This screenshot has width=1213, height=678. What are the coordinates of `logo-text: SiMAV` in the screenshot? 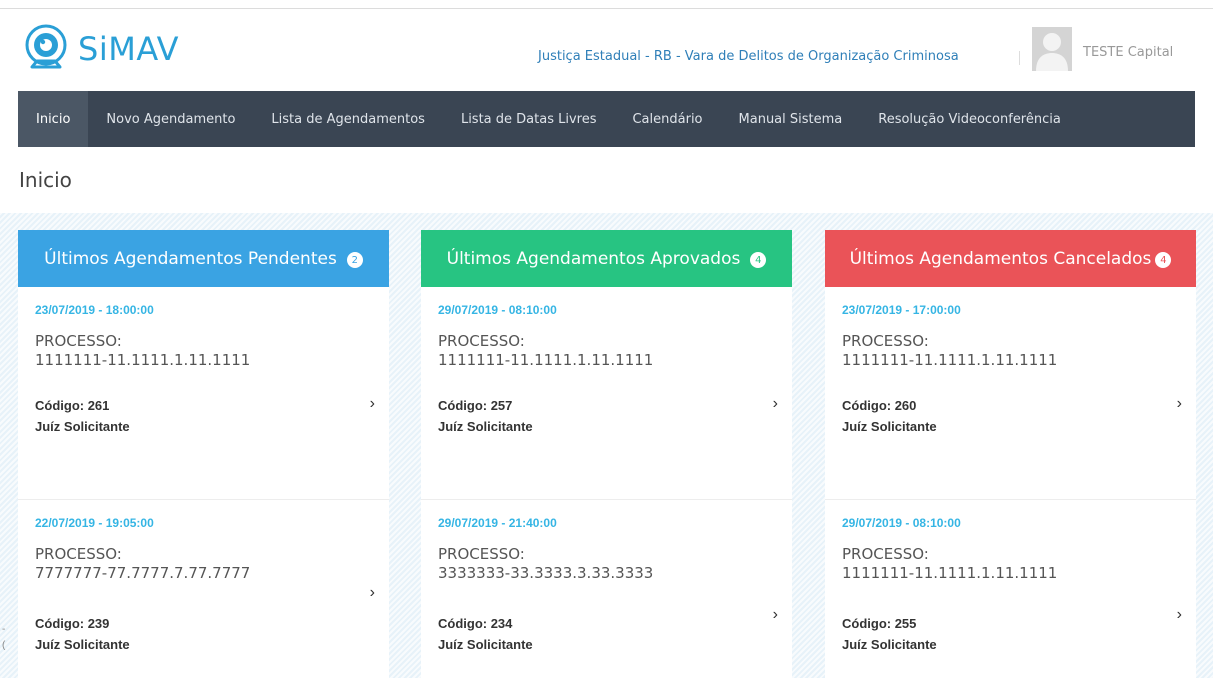 It's located at (129, 49).